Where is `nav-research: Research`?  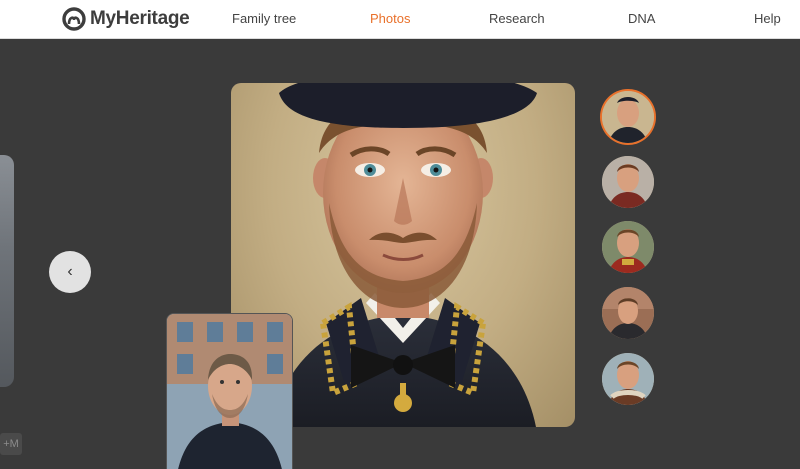
nav-research: Research is located at coordinates (517, 18).